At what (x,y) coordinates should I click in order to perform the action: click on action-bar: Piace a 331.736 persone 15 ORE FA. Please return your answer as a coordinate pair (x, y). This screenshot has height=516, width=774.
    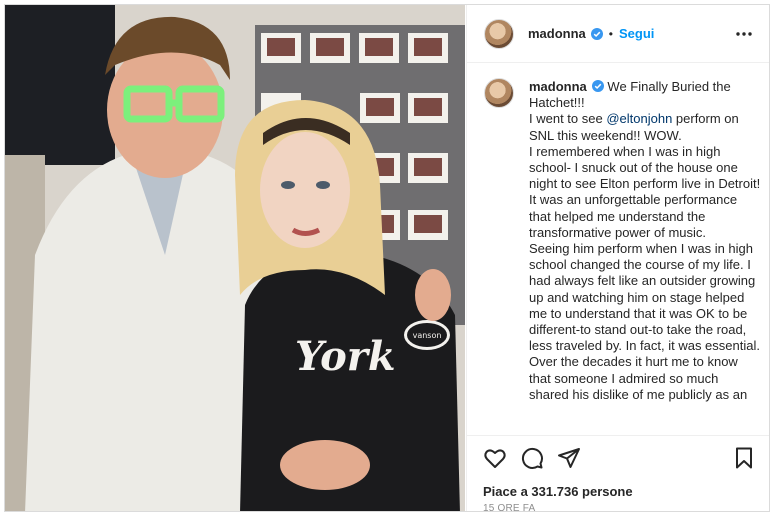
    Looking at the image, I should click on (618, 473).